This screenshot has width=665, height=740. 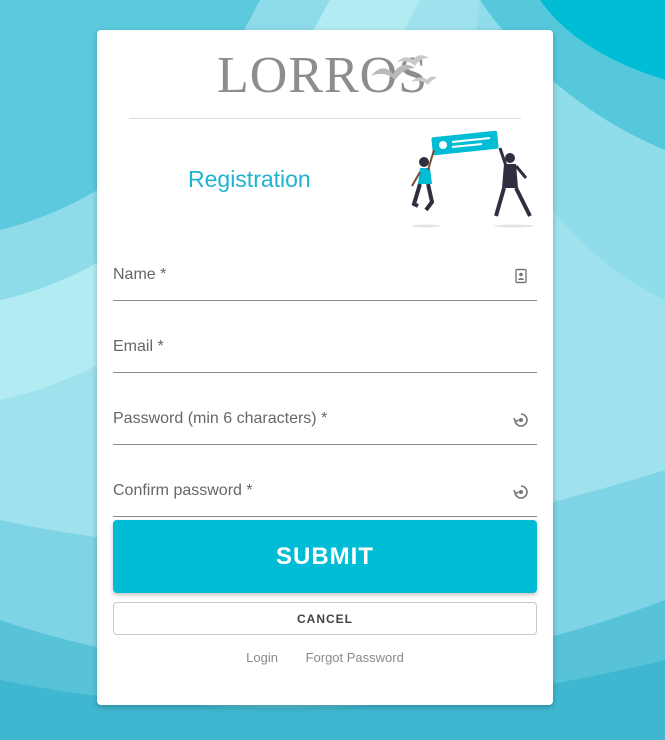 What do you see at coordinates (355, 657) in the screenshot?
I see `forgot-password-link: Forgot Password` at bounding box center [355, 657].